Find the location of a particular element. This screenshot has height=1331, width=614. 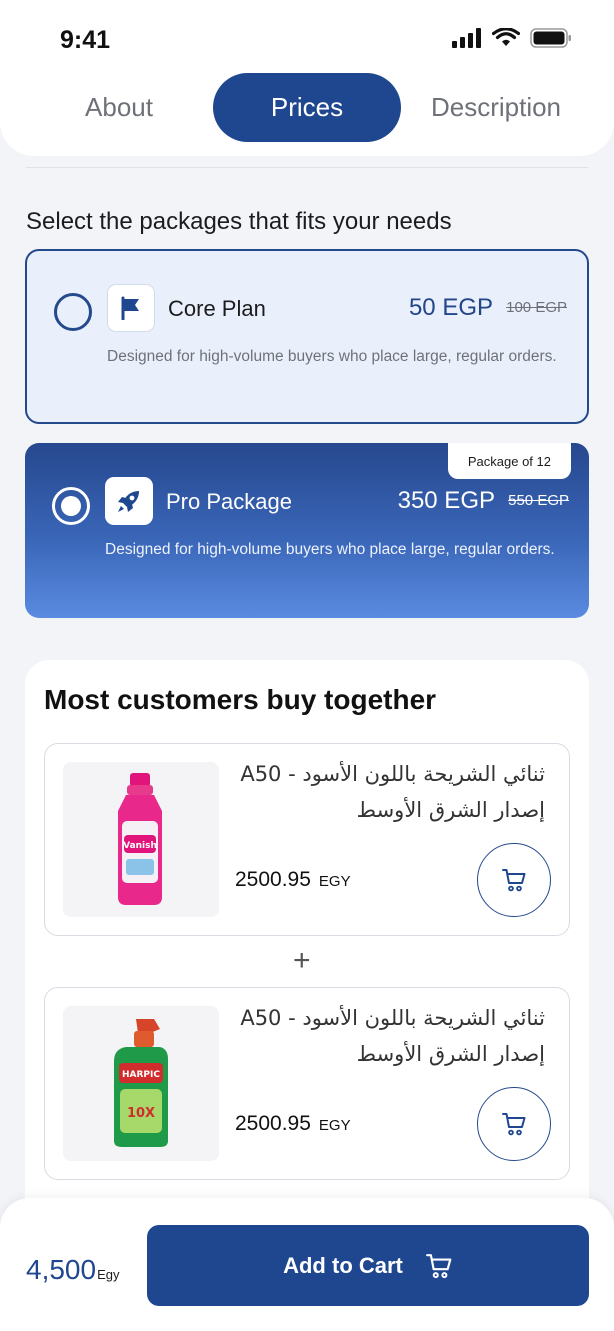

product-image: HARPIC 10X is located at coordinates (141, 1083).